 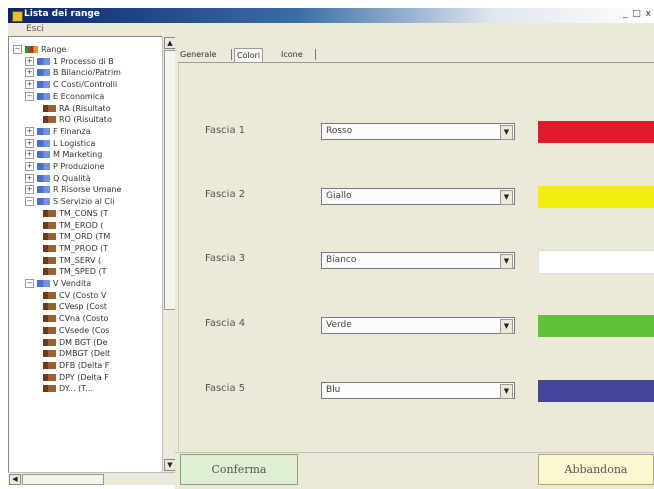 I want to click on band-3-color-select: Bianco ▼, so click(x=418, y=260).